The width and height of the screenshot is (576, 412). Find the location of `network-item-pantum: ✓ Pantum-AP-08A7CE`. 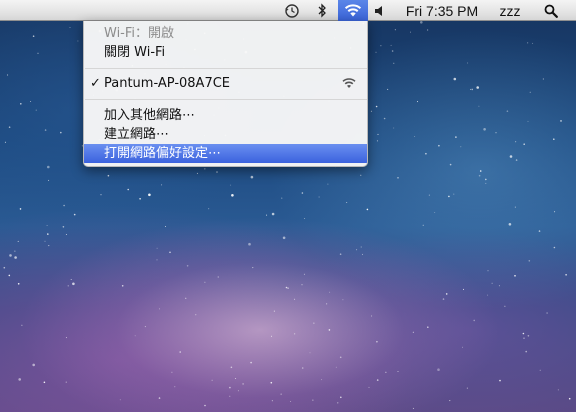

network-item-pantum: ✓ Pantum-AP-08A7CE is located at coordinates (225, 83).